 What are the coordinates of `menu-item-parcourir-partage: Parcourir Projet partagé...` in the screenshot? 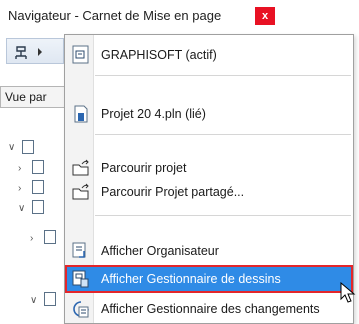 It's located at (209, 192).